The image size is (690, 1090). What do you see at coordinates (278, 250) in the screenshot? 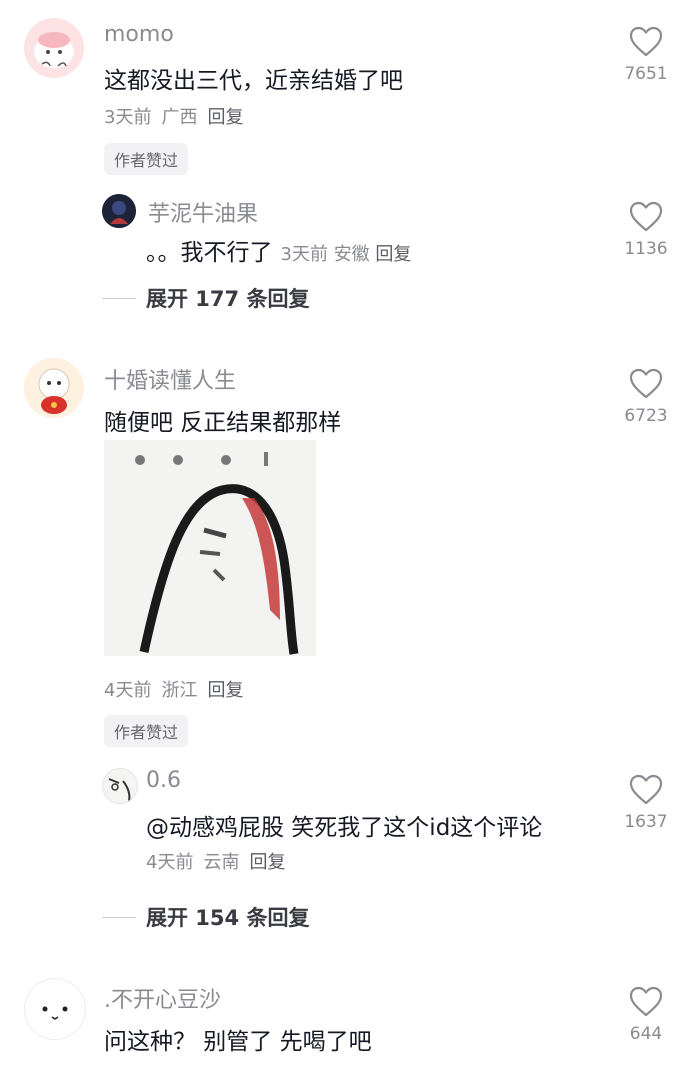
I see `reply-text-row: 。。我不行了 3天前 安徽 回复` at bounding box center [278, 250].